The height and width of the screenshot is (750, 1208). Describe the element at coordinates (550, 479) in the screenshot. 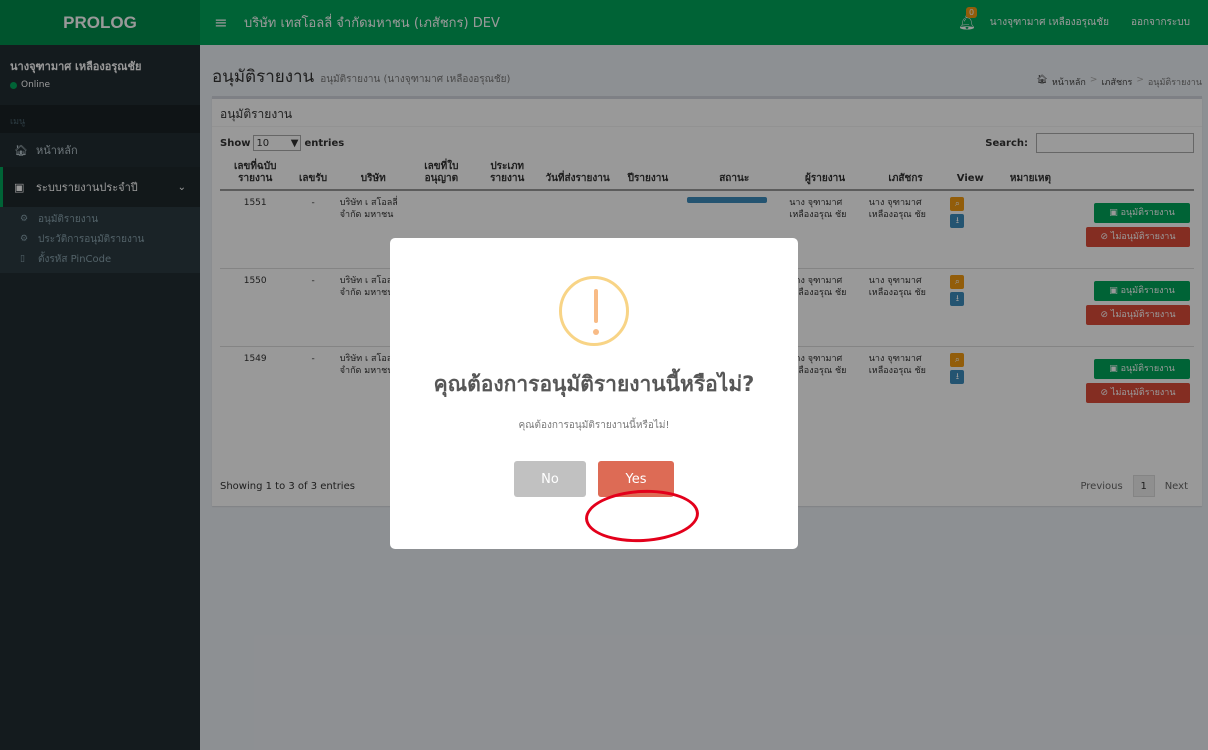

I see `no-button: No` at that location.